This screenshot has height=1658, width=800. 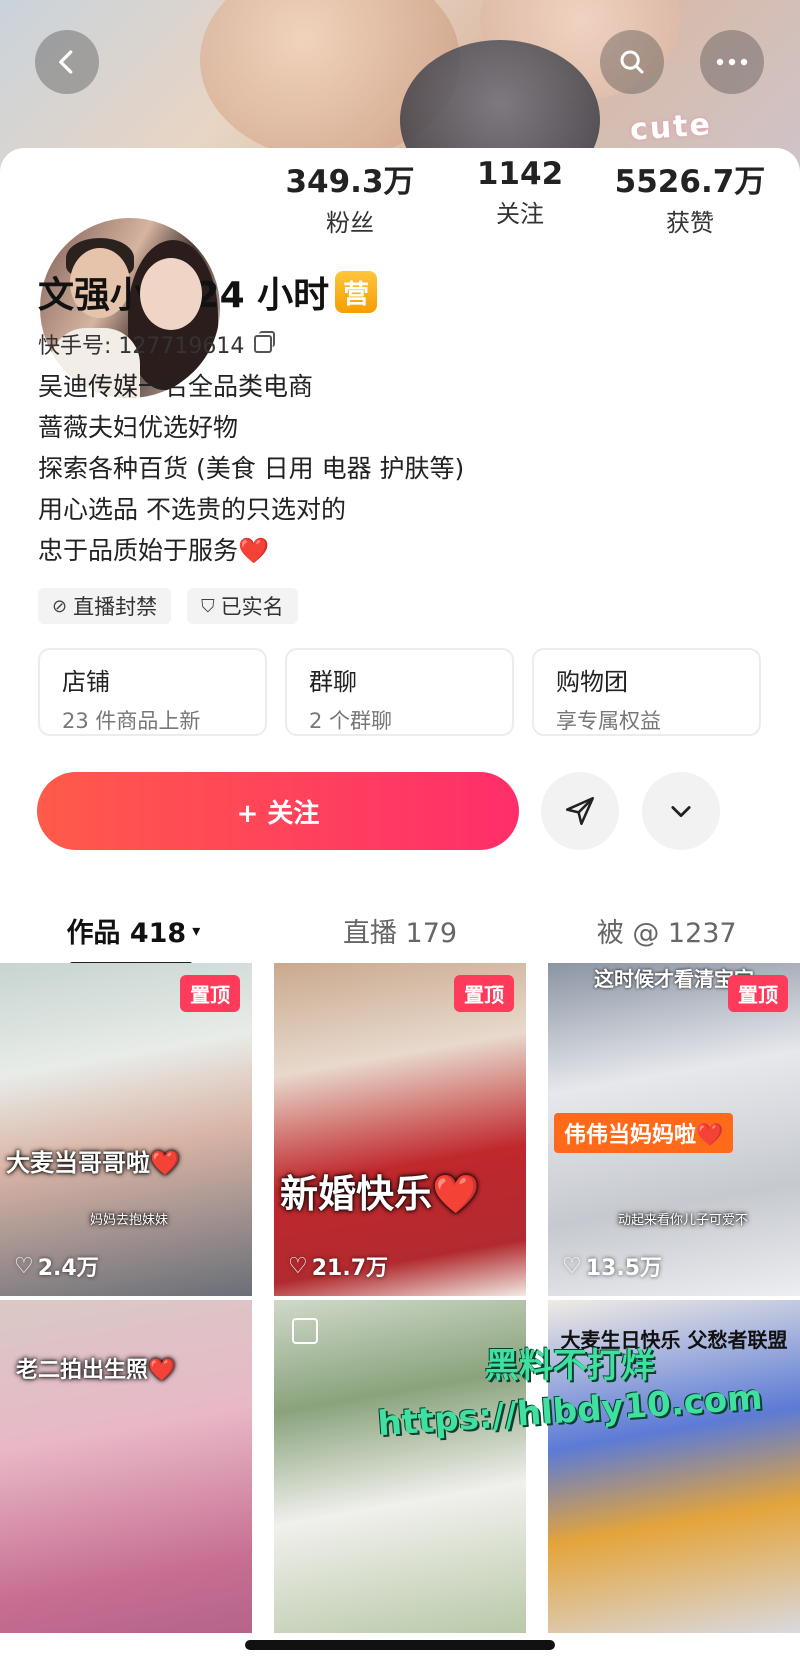 What do you see at coordinates (644, 1133) in the screenshot?
I see `video-caption: 伟伟当妈妈啦❤️` at bounding box center [644, 1133].